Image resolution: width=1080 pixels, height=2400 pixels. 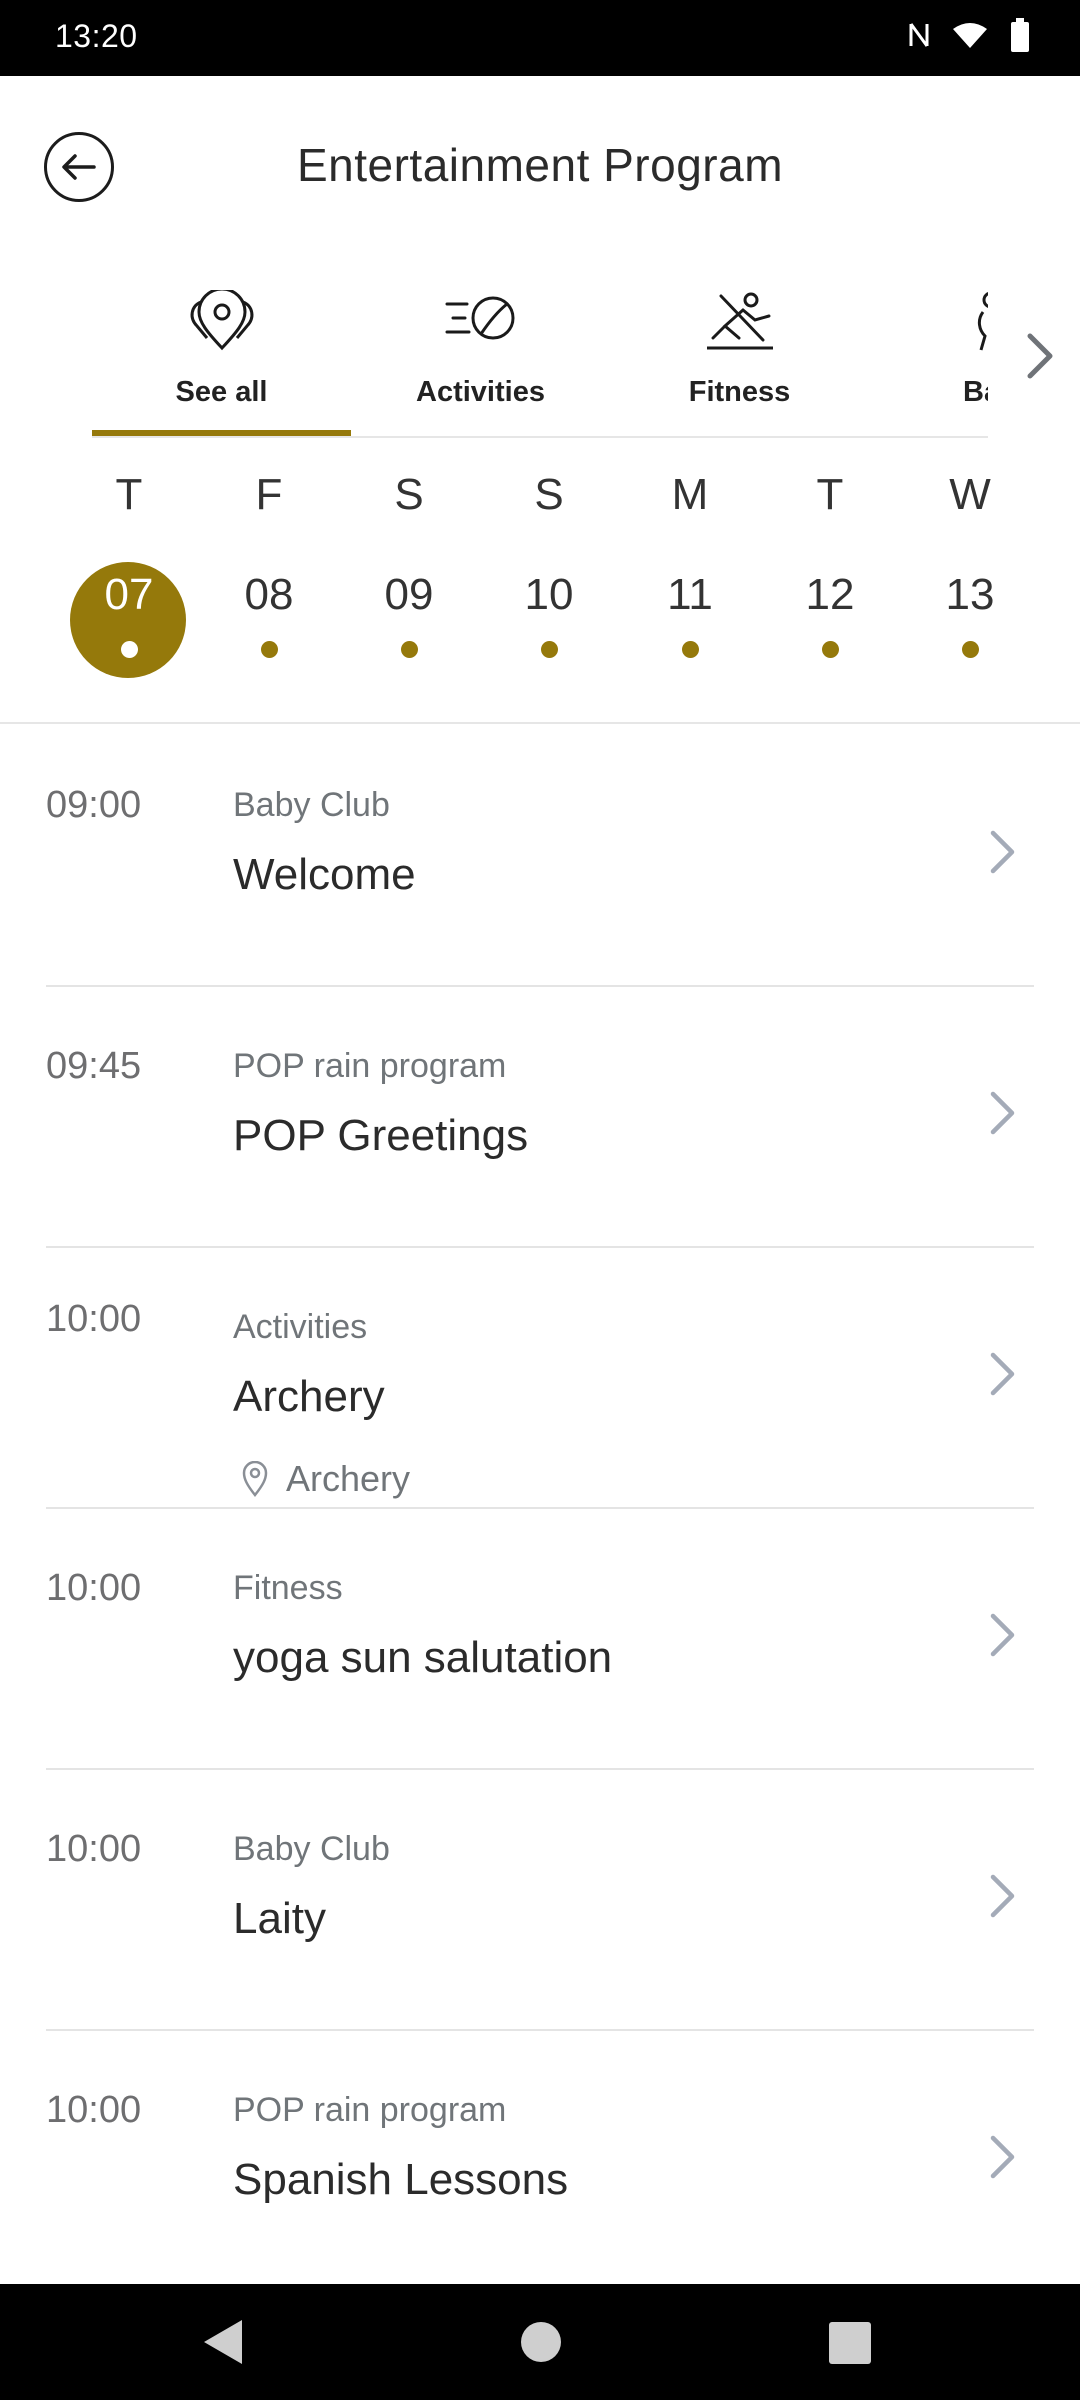 What do you see at coordinates (540, 856) in the screenshot?
I see `event-row: 09:00 Baby Club Welcome` at bounding box center [540, 856].